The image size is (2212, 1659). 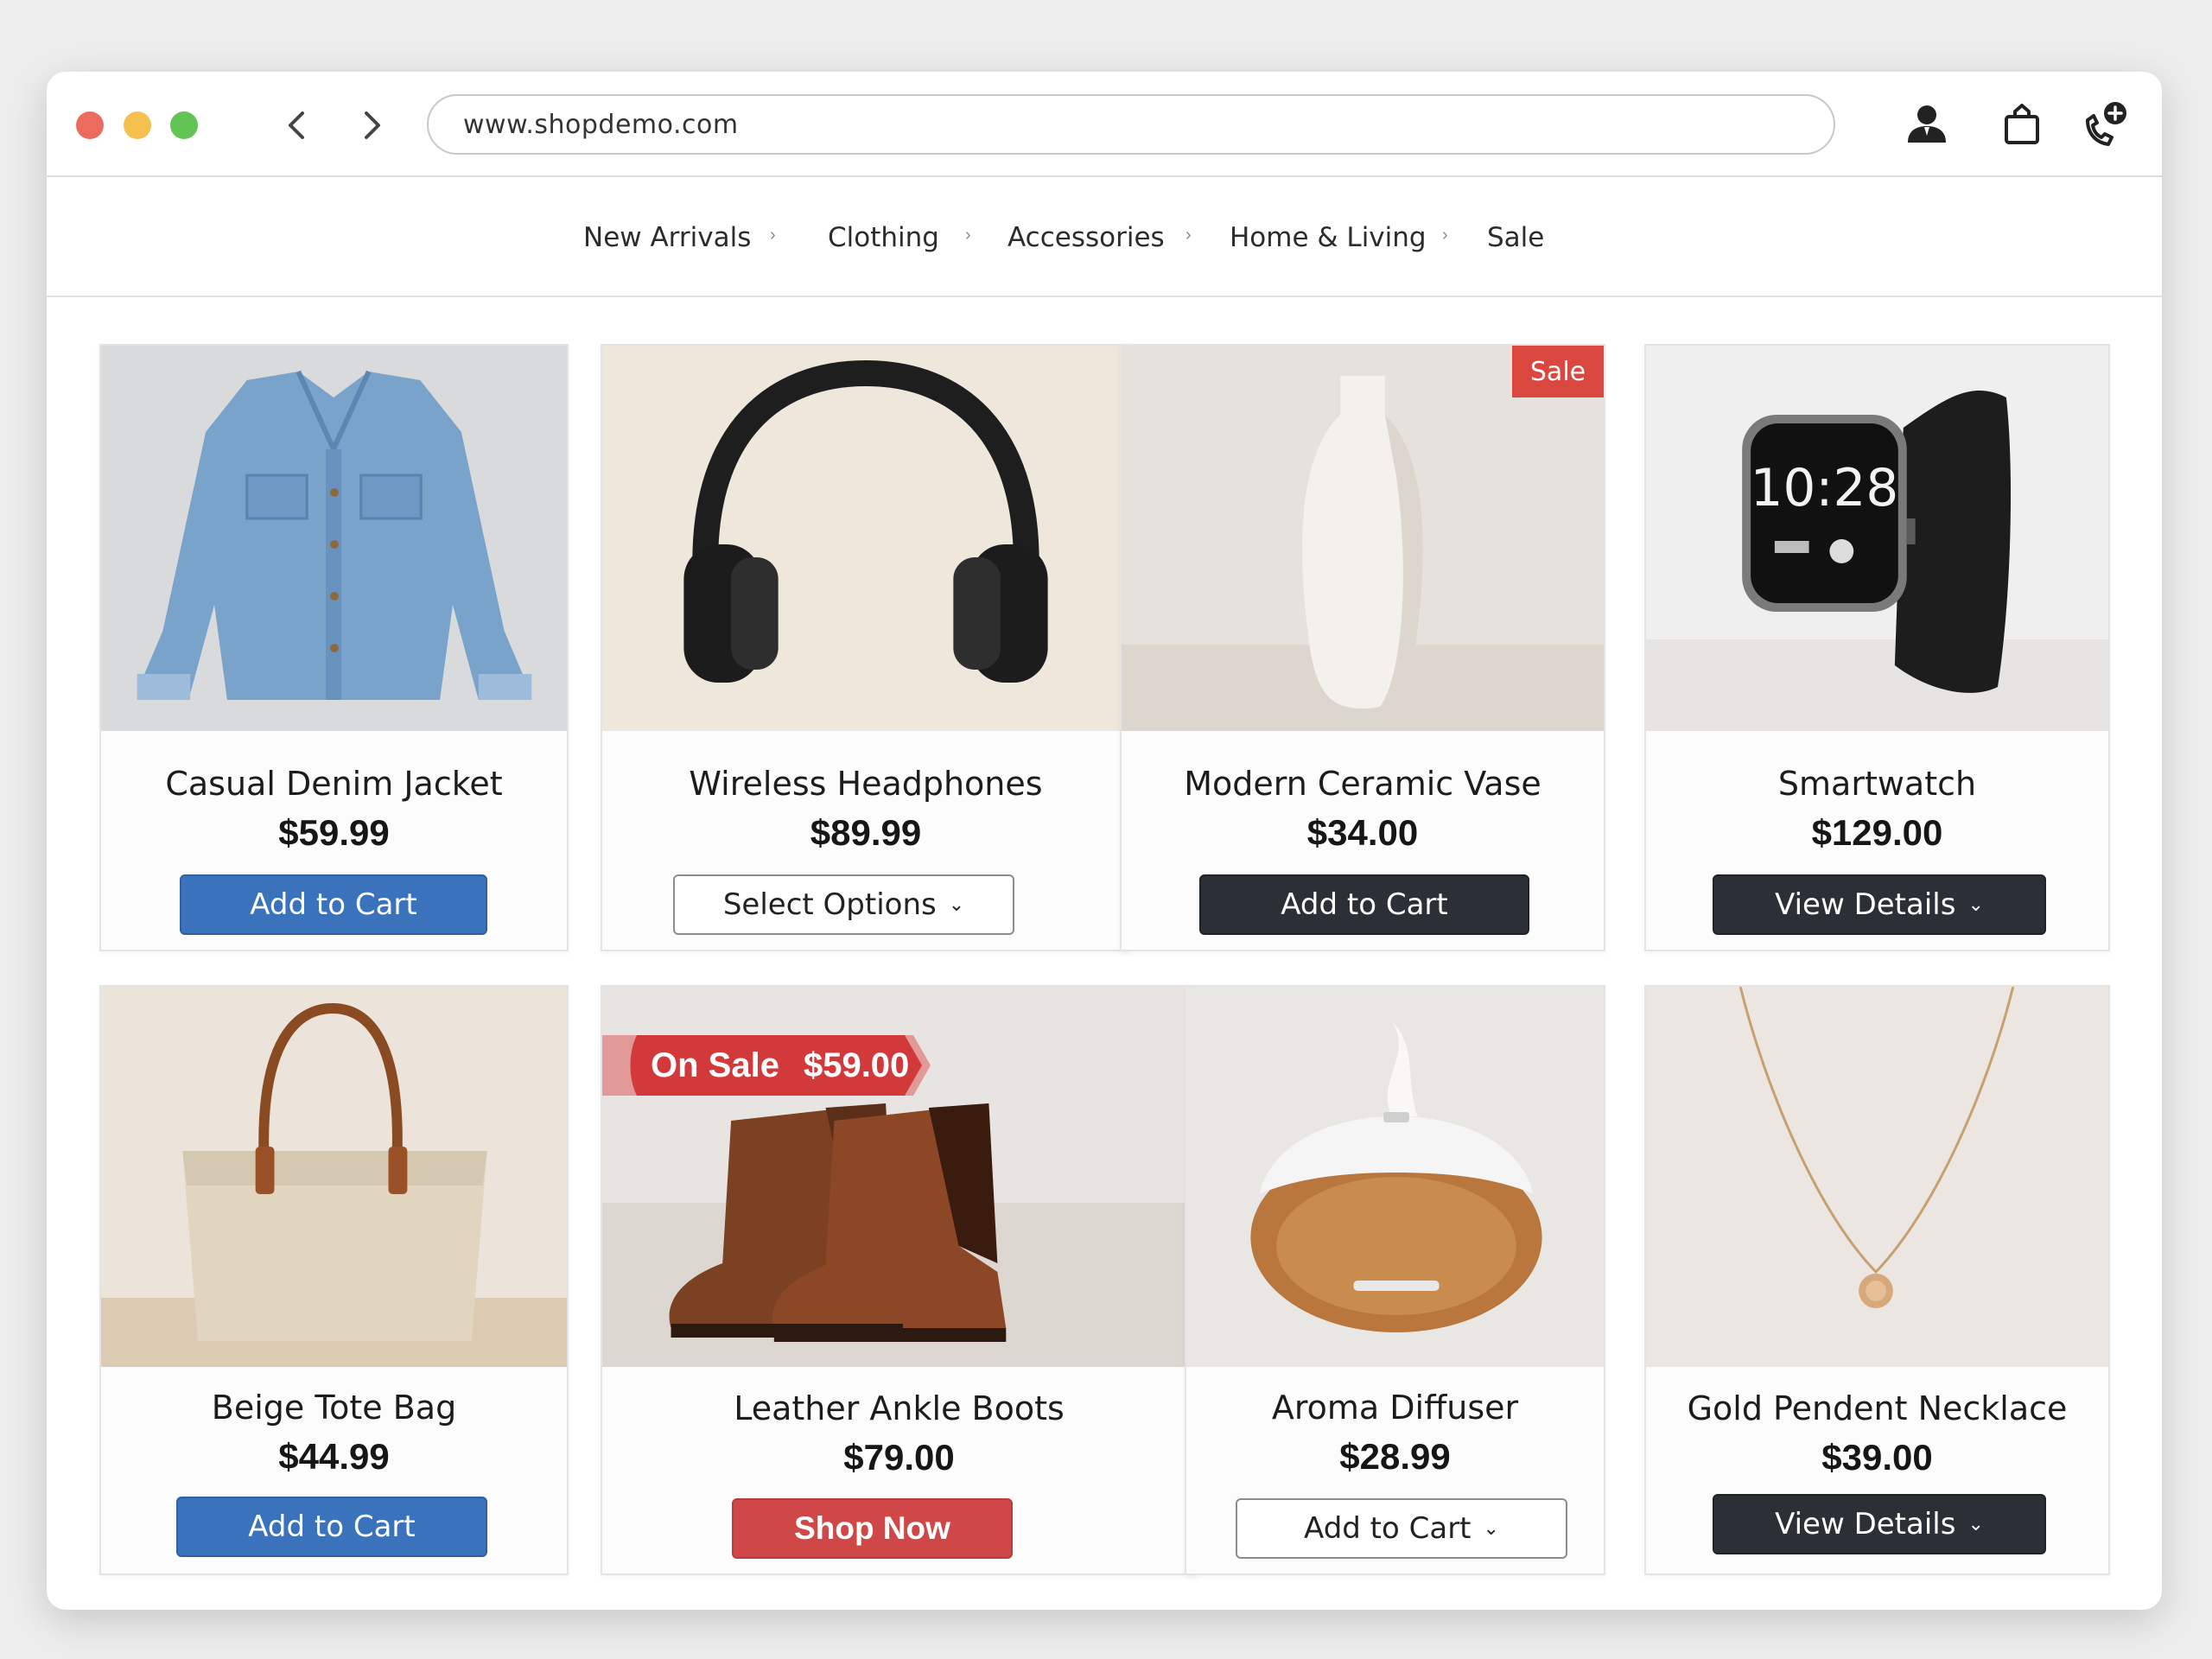 I want to click on product-card-aroma-diffuser: Aroma Diffuser $28.99 Add to Cart ⌄, so click(x=1395, y=1280).